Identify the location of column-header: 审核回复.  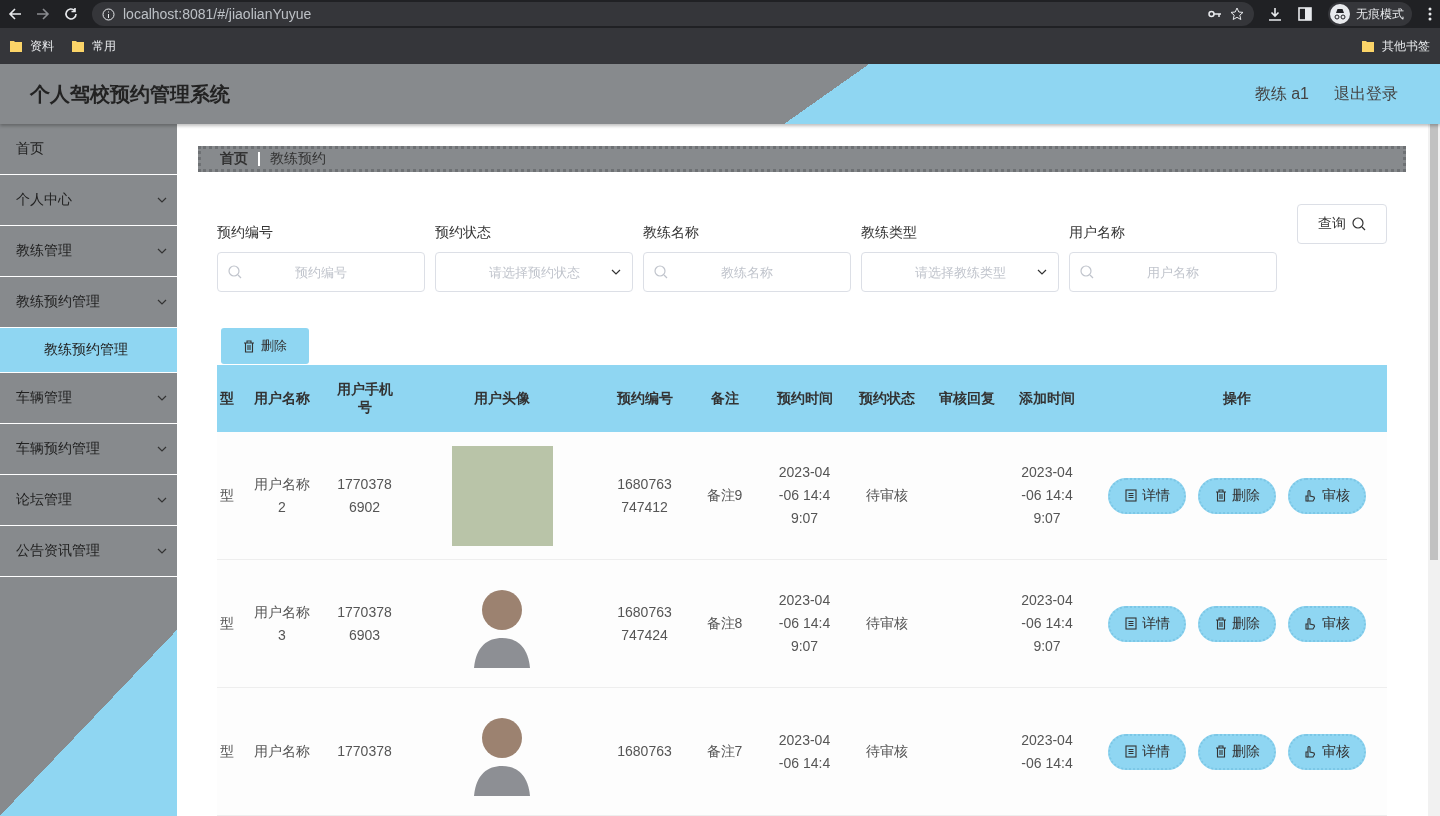
(967, 398).